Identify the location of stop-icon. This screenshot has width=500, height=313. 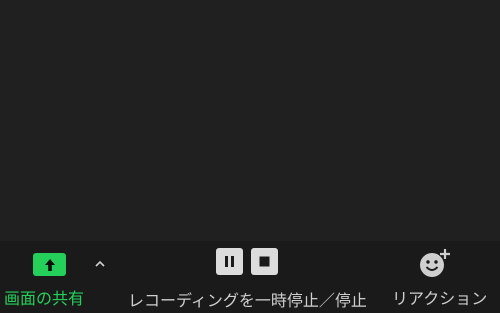
(264, 261).